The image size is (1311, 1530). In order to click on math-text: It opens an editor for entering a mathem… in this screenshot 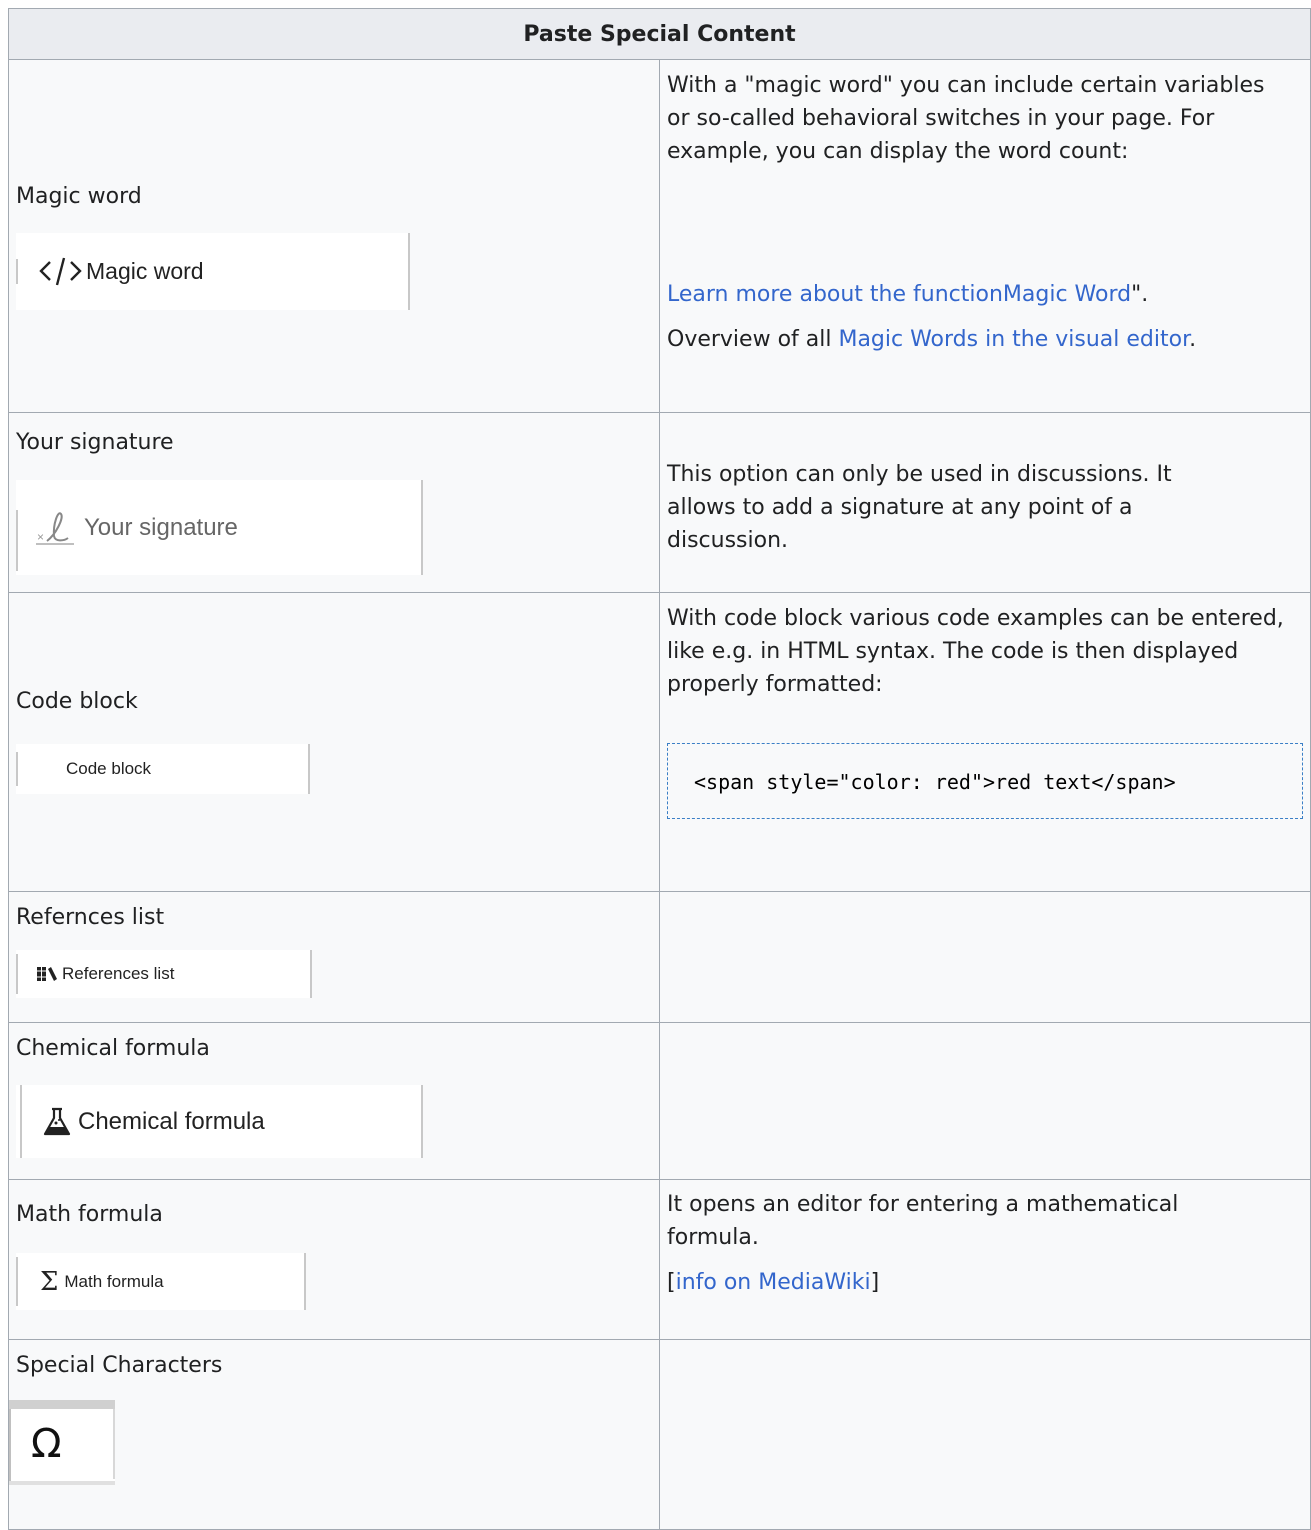, I will do `click(923, 1221)`.